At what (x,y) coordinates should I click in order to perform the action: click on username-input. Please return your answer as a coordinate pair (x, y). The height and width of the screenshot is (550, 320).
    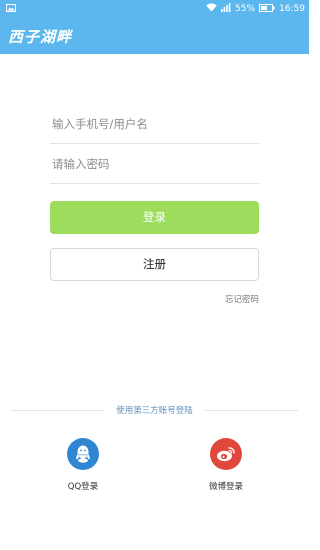
    Looking at the image, I should click on (154, 123).